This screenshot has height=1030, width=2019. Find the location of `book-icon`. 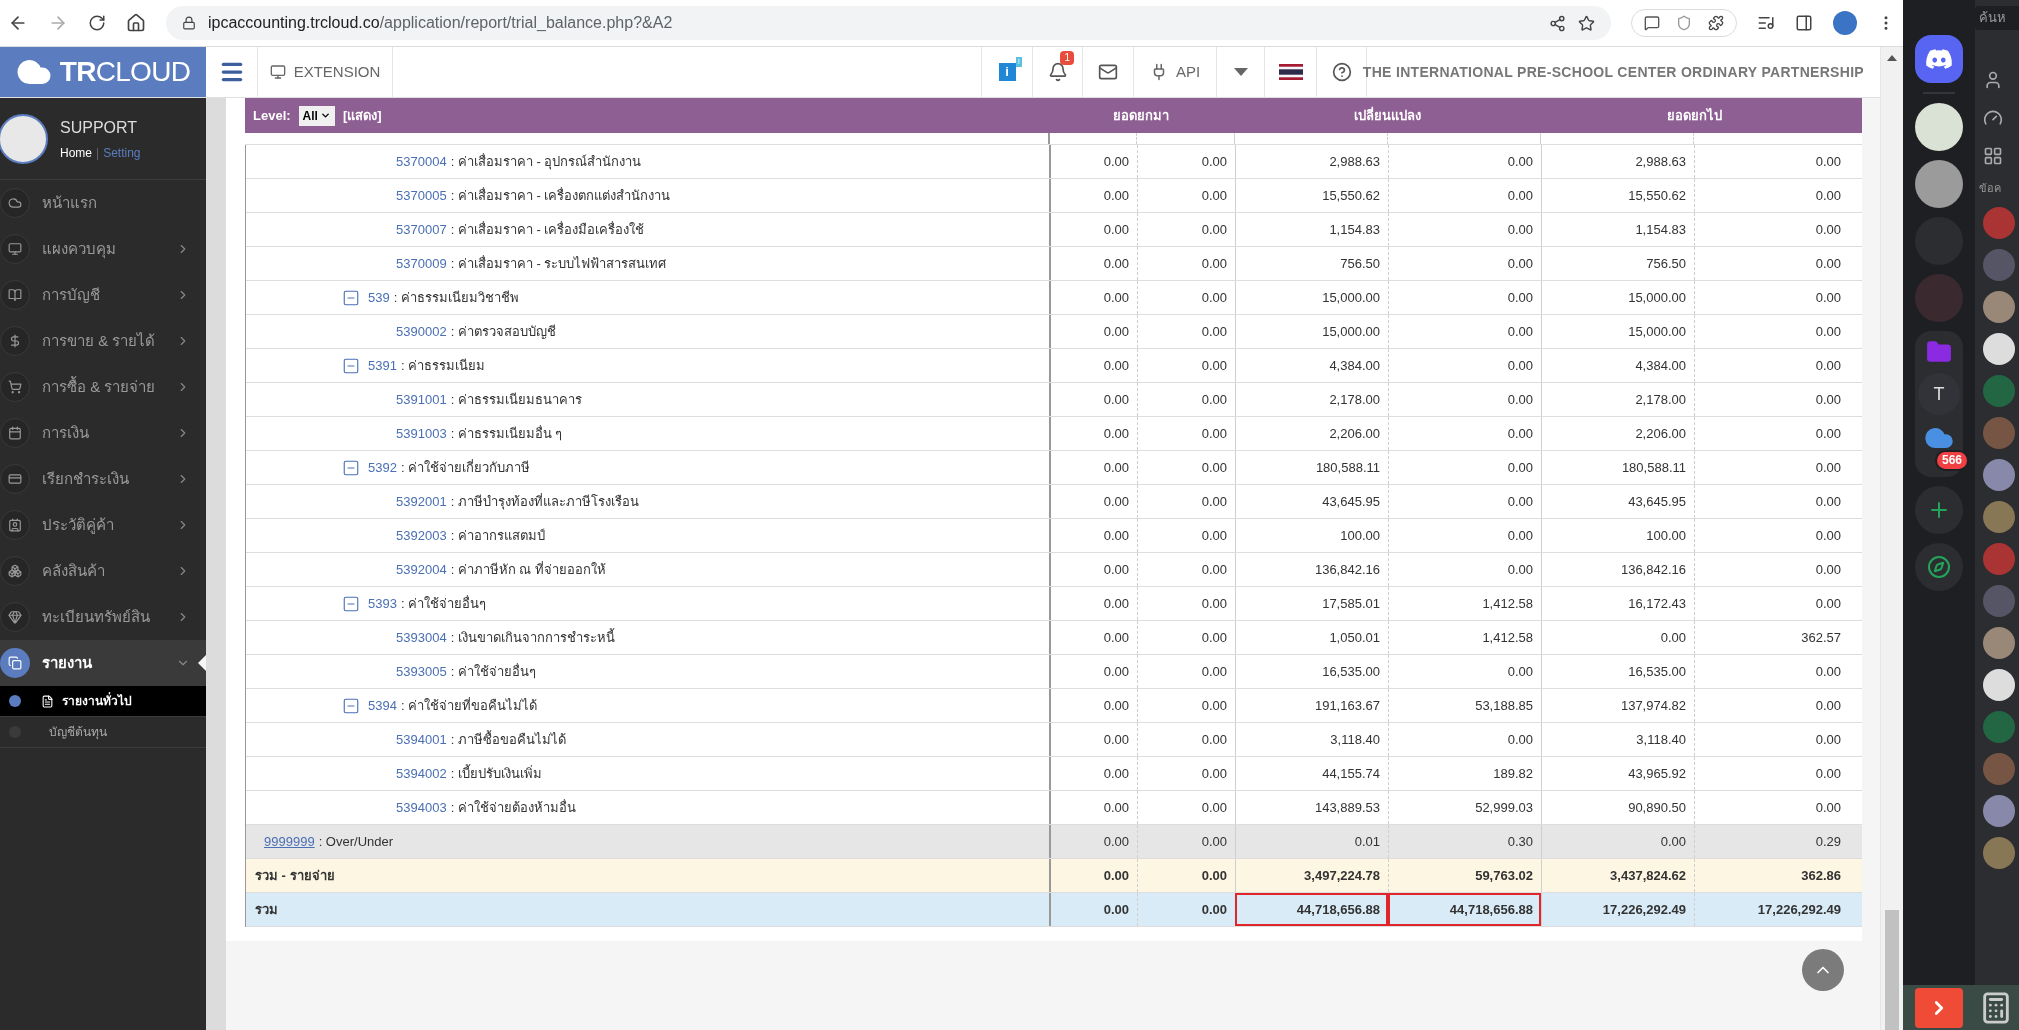

book-icon is located at coordinates (15, 295).